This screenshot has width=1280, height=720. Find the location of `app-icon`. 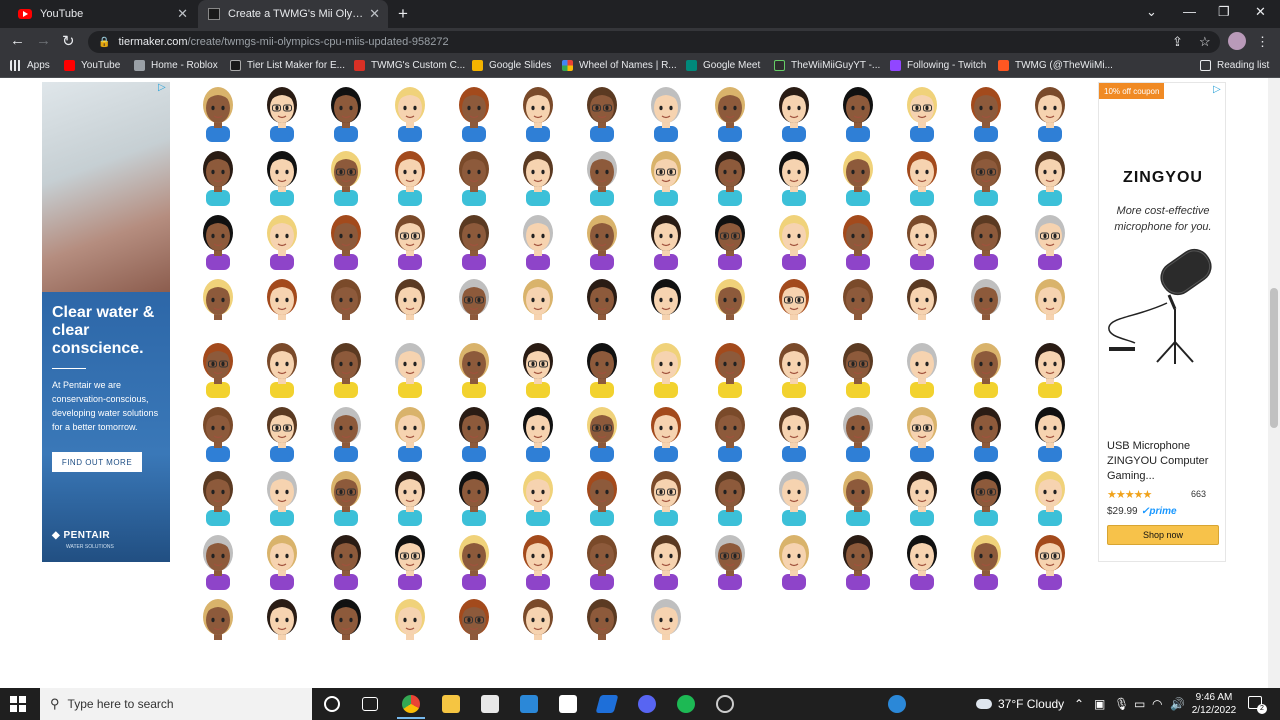

app-icon is located at coordinates (607, 704).